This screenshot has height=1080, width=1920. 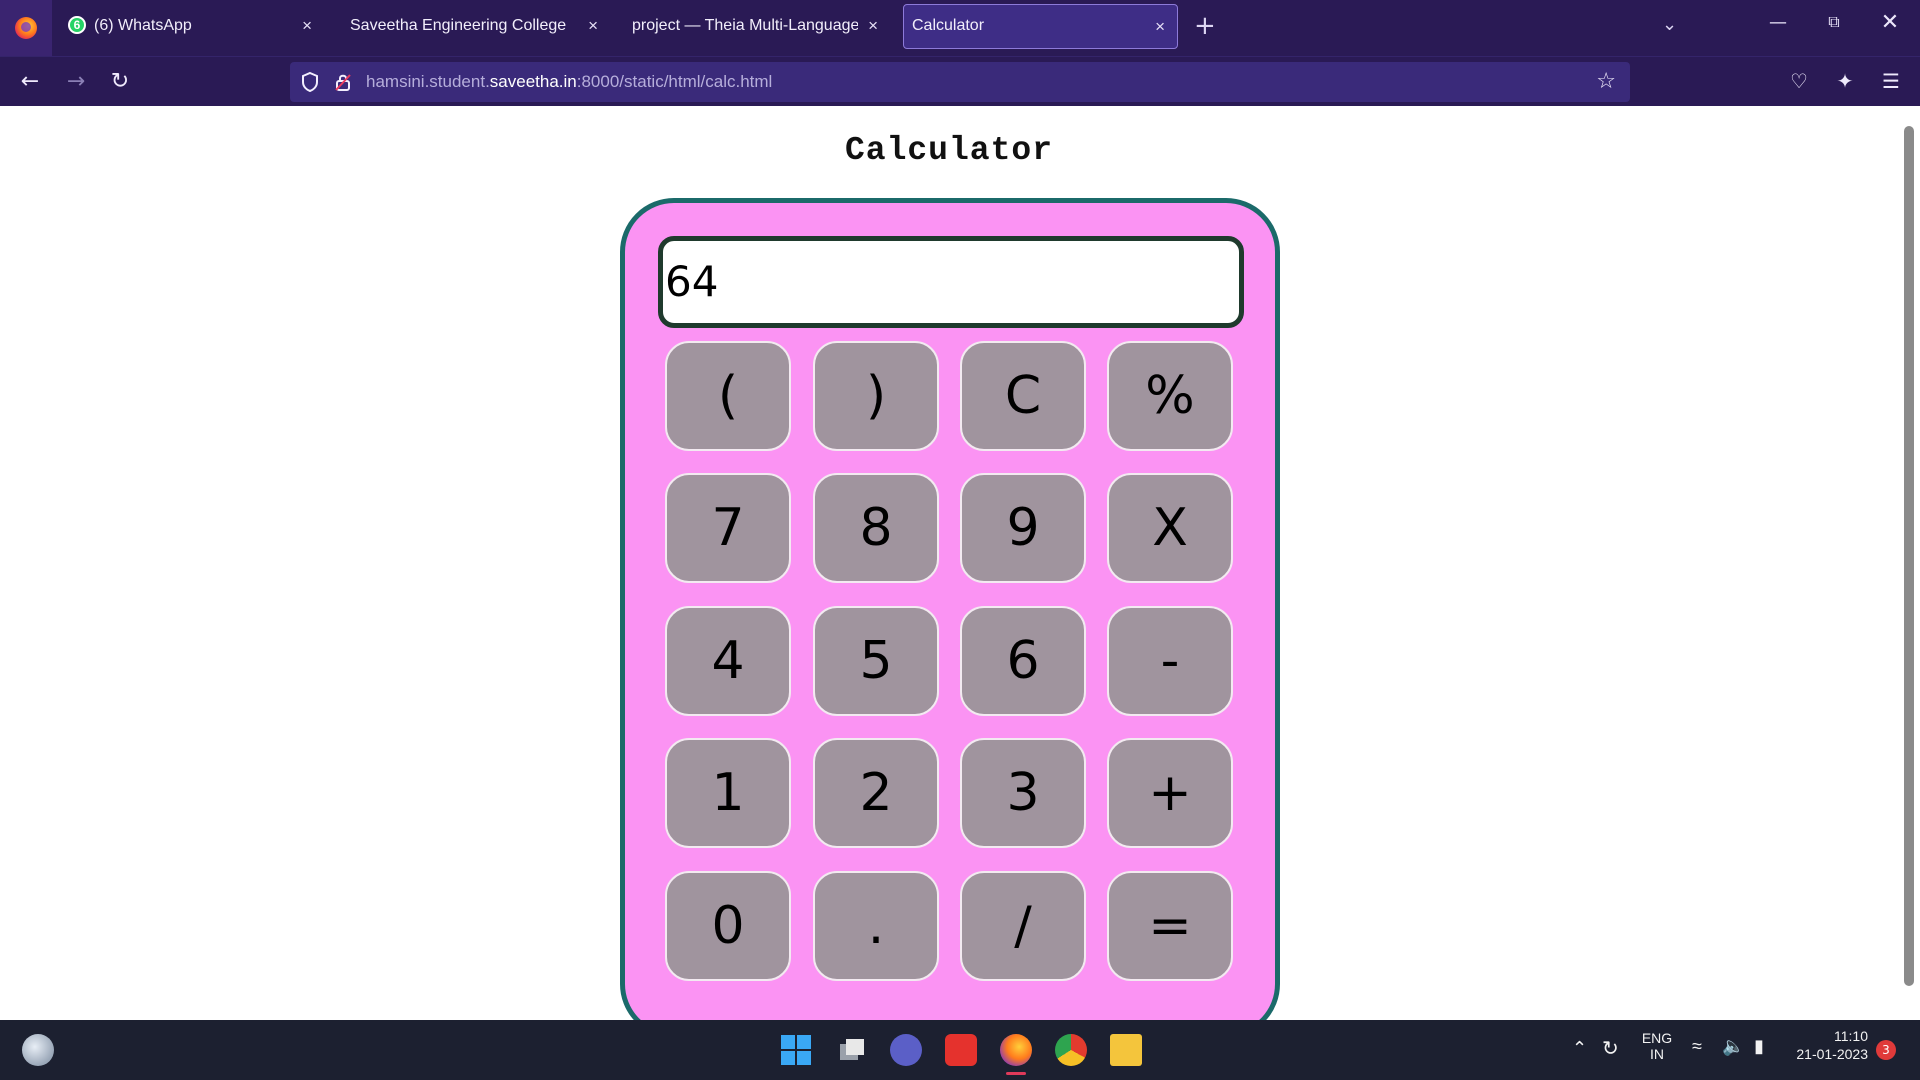 What do you see at coordinates (77, 25) in the screenshot?
I see `whatsapp-badge: 6` at bounding box center [77, 25].